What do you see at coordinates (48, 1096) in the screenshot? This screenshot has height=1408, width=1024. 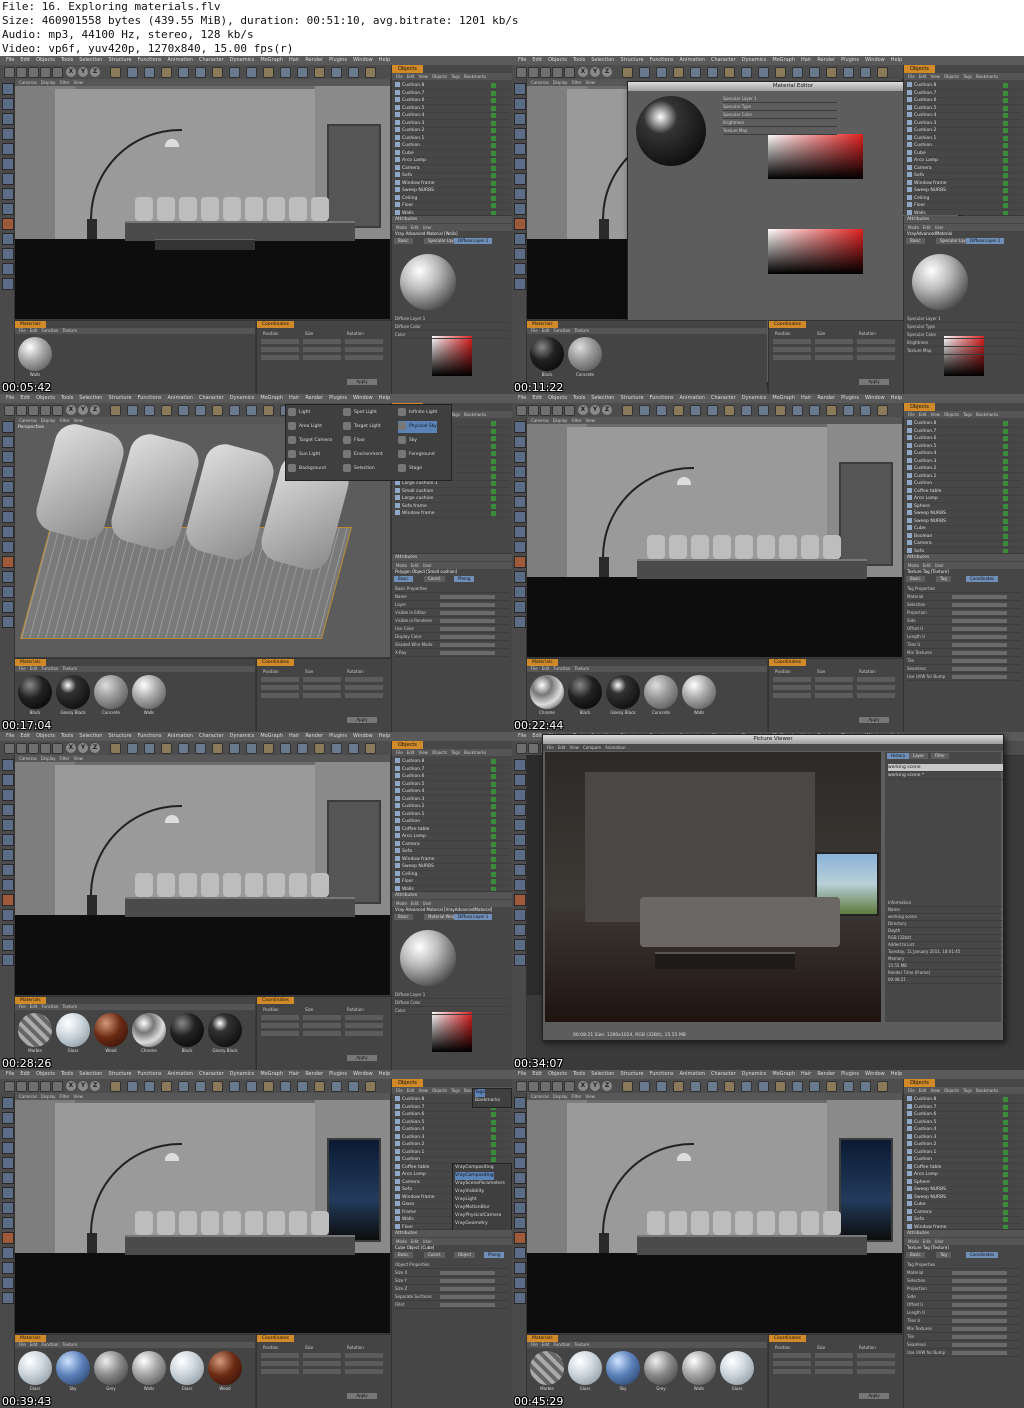 I see `menu-item: Display` at bounding box center [48, 1096].